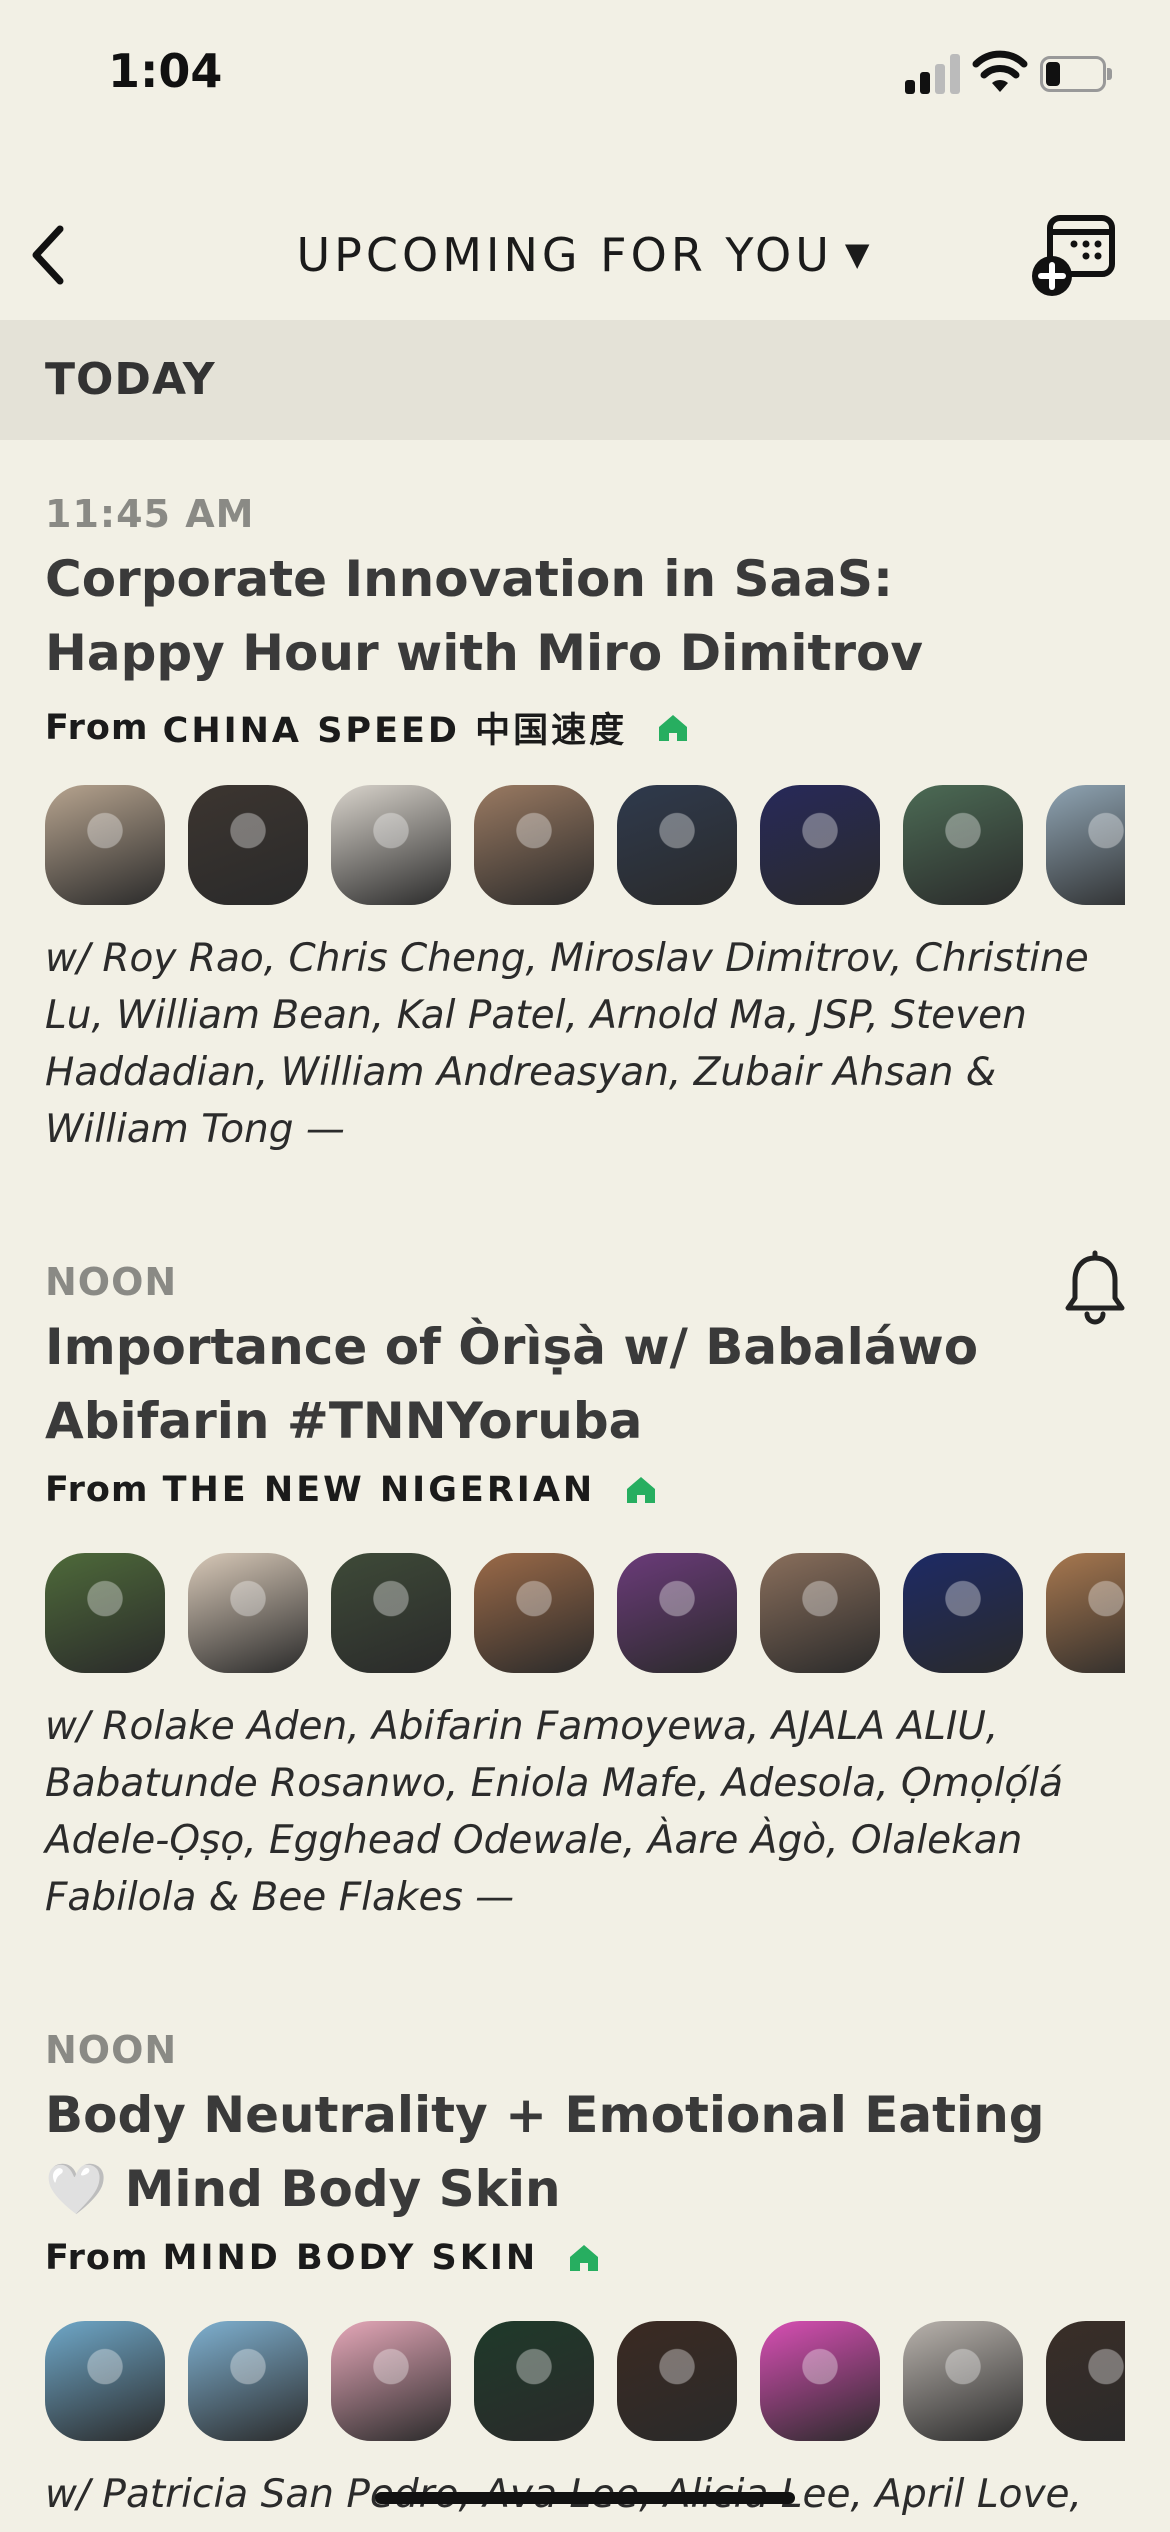 Image resolution: width=1170 pixels, height=2532 pixels. I want to click on home-indicator, so click(585, 2498).